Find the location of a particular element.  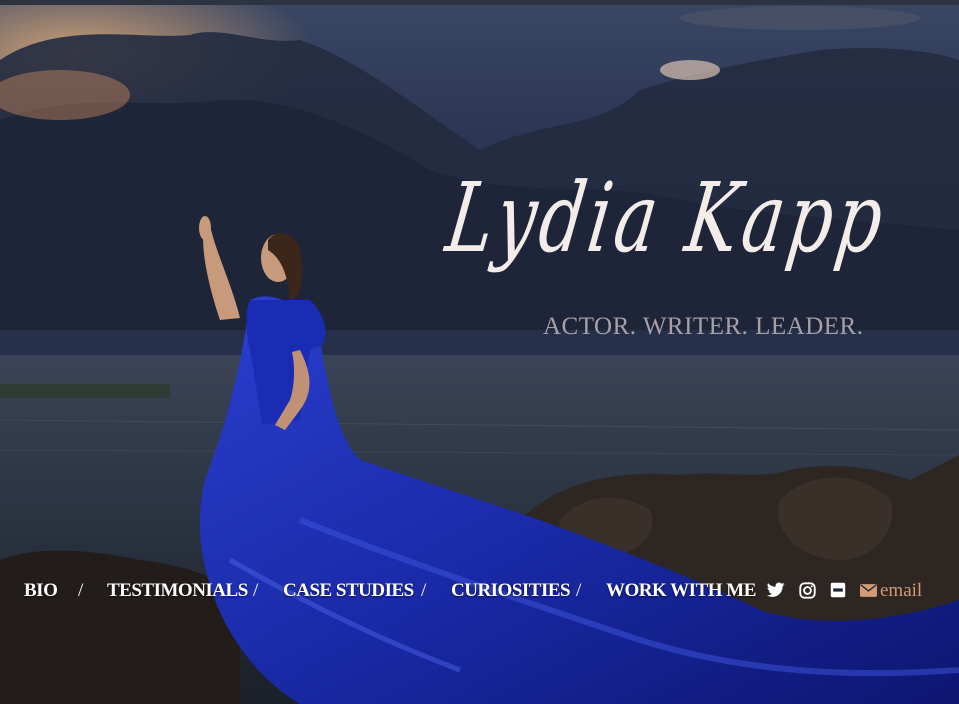

tagline: ACTOR. WRITER. LEADER. is located at coordinates (703, 326).